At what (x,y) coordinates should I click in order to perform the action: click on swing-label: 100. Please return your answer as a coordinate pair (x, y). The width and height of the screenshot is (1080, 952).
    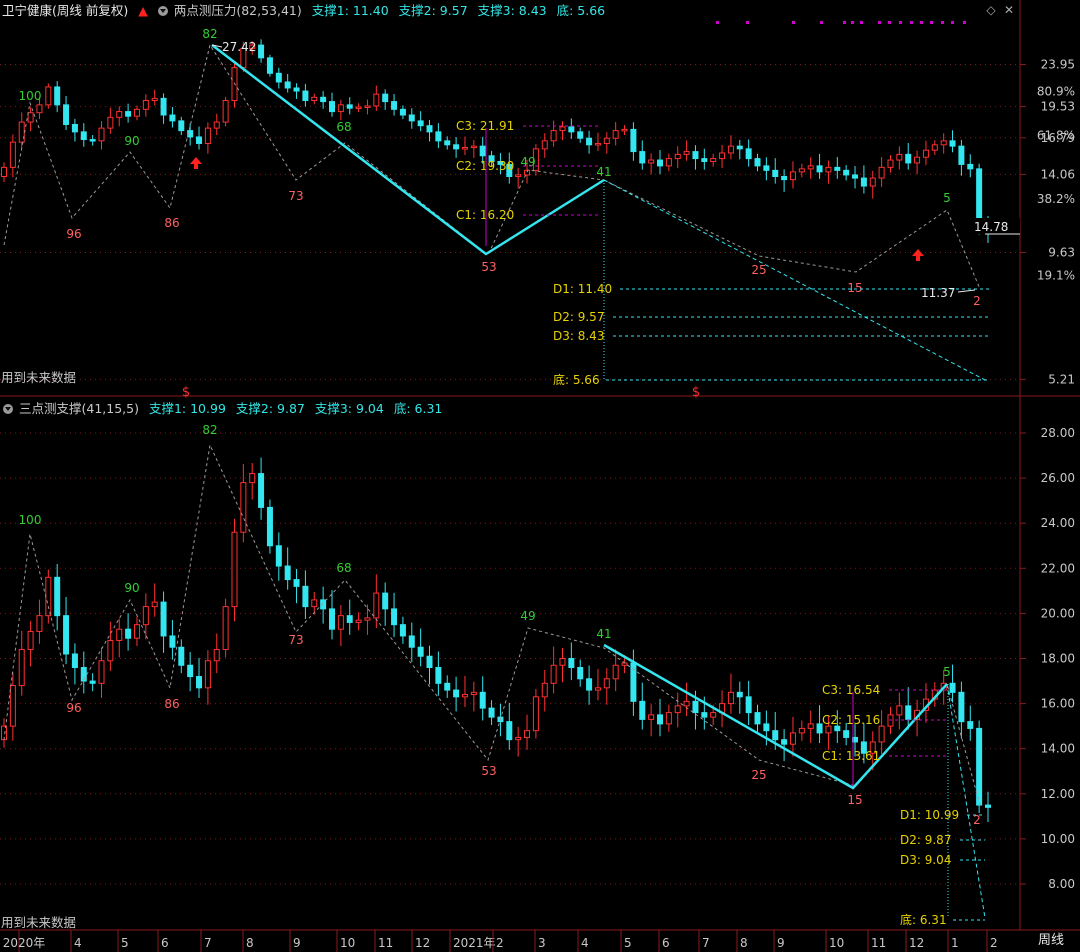
    Looking at the image, I should click on (30, 520).